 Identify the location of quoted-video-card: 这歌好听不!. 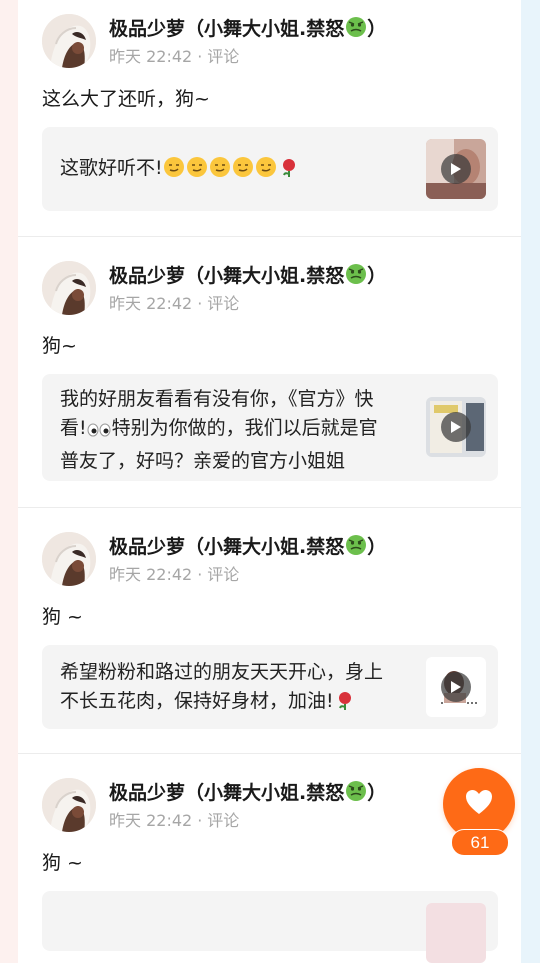
(270, 169).